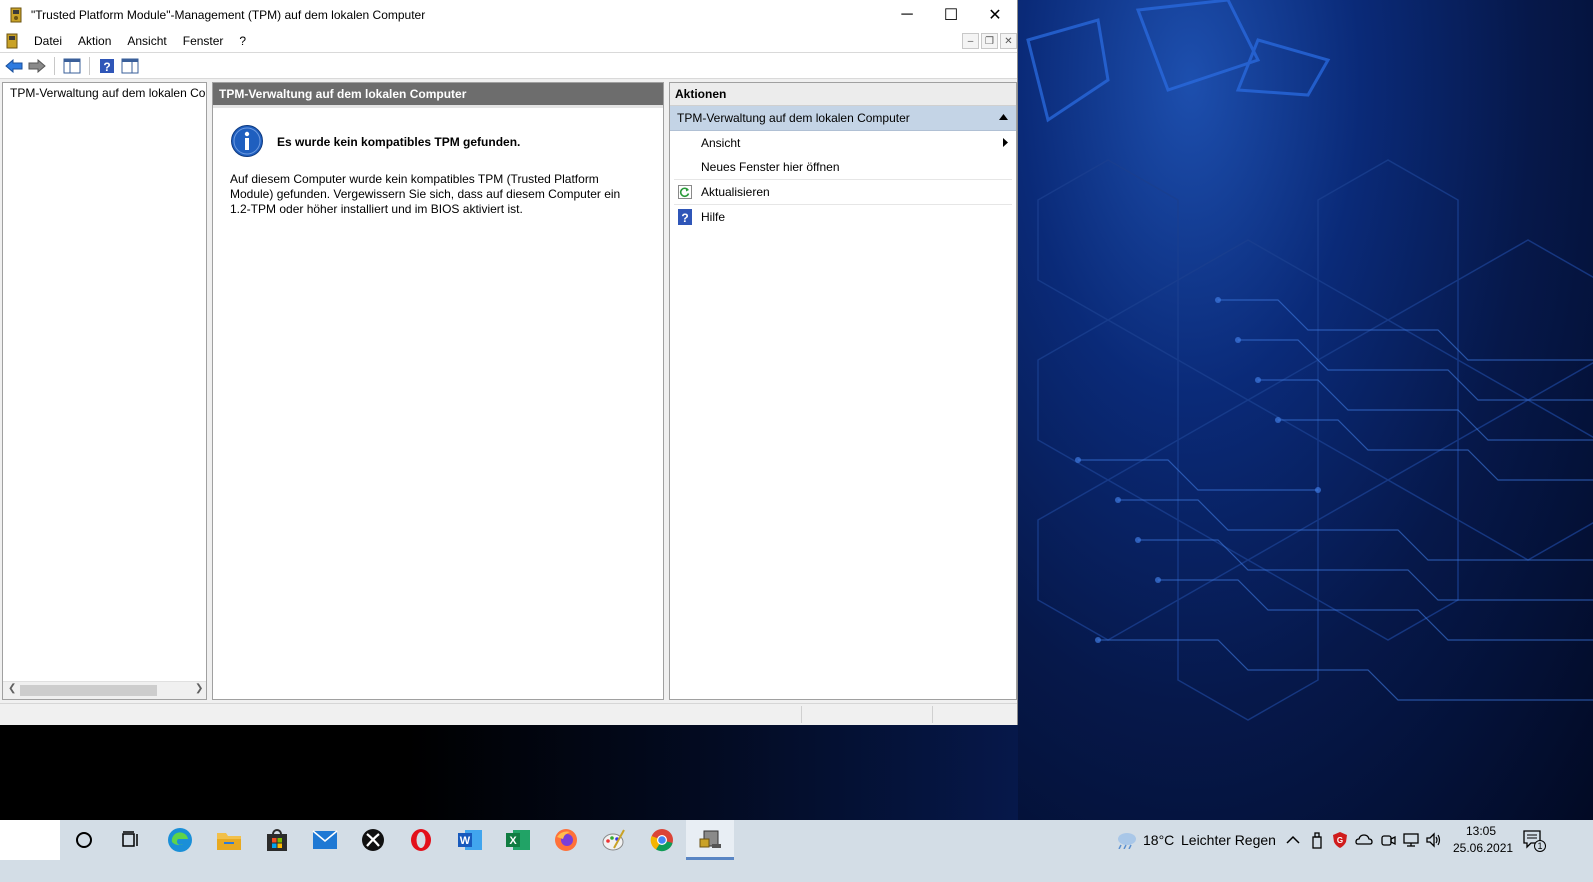  I want to click on notification-center-button: 1, so click(1534, 840).